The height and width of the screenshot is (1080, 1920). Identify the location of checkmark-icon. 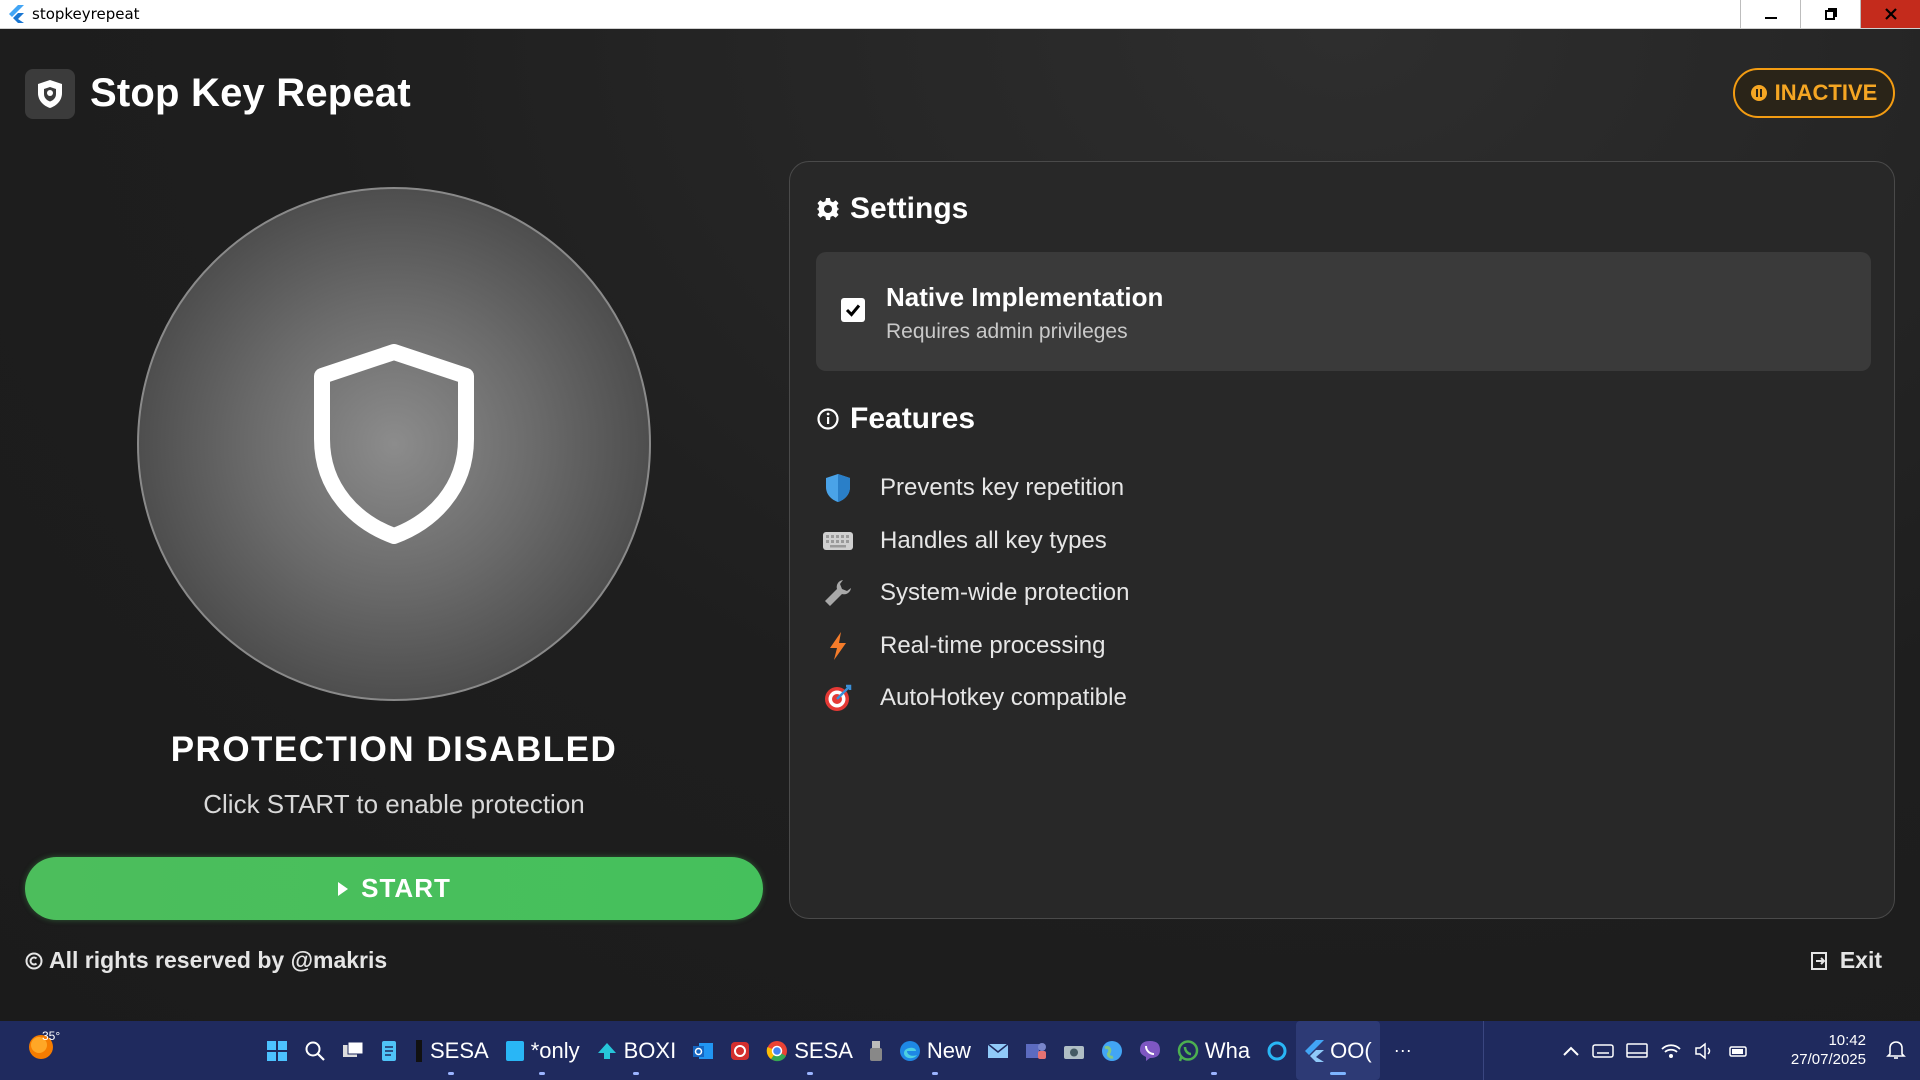
(853, 310).